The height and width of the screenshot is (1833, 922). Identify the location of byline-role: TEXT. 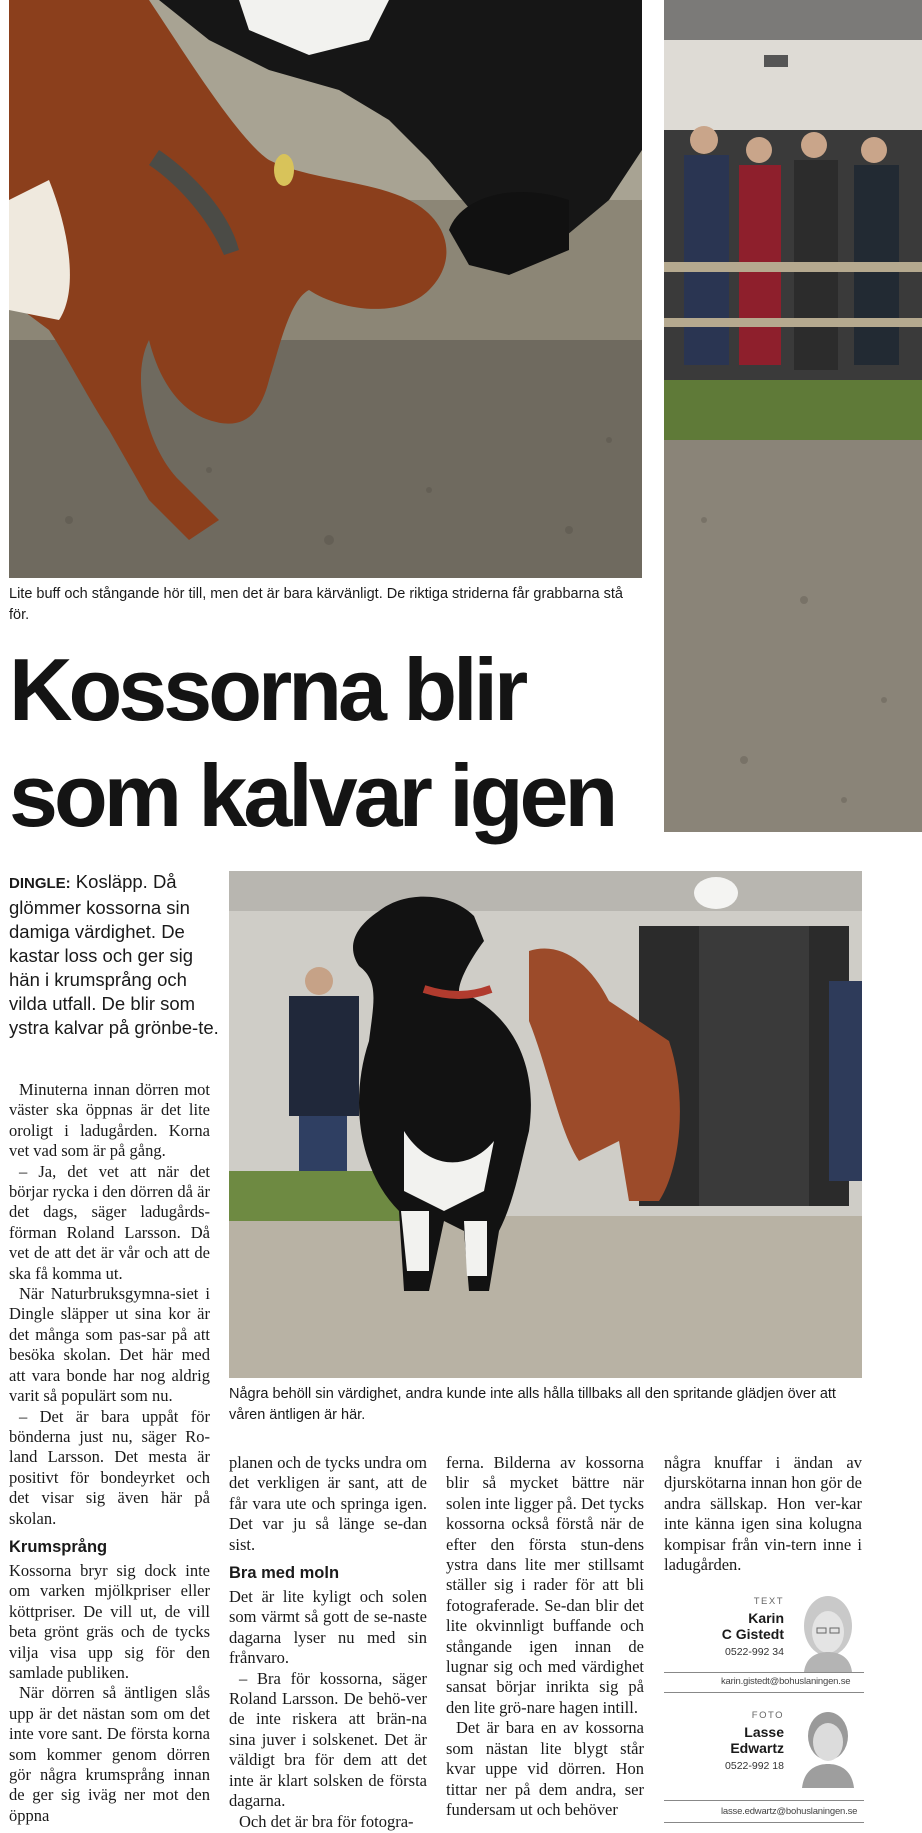
(768, 1601).